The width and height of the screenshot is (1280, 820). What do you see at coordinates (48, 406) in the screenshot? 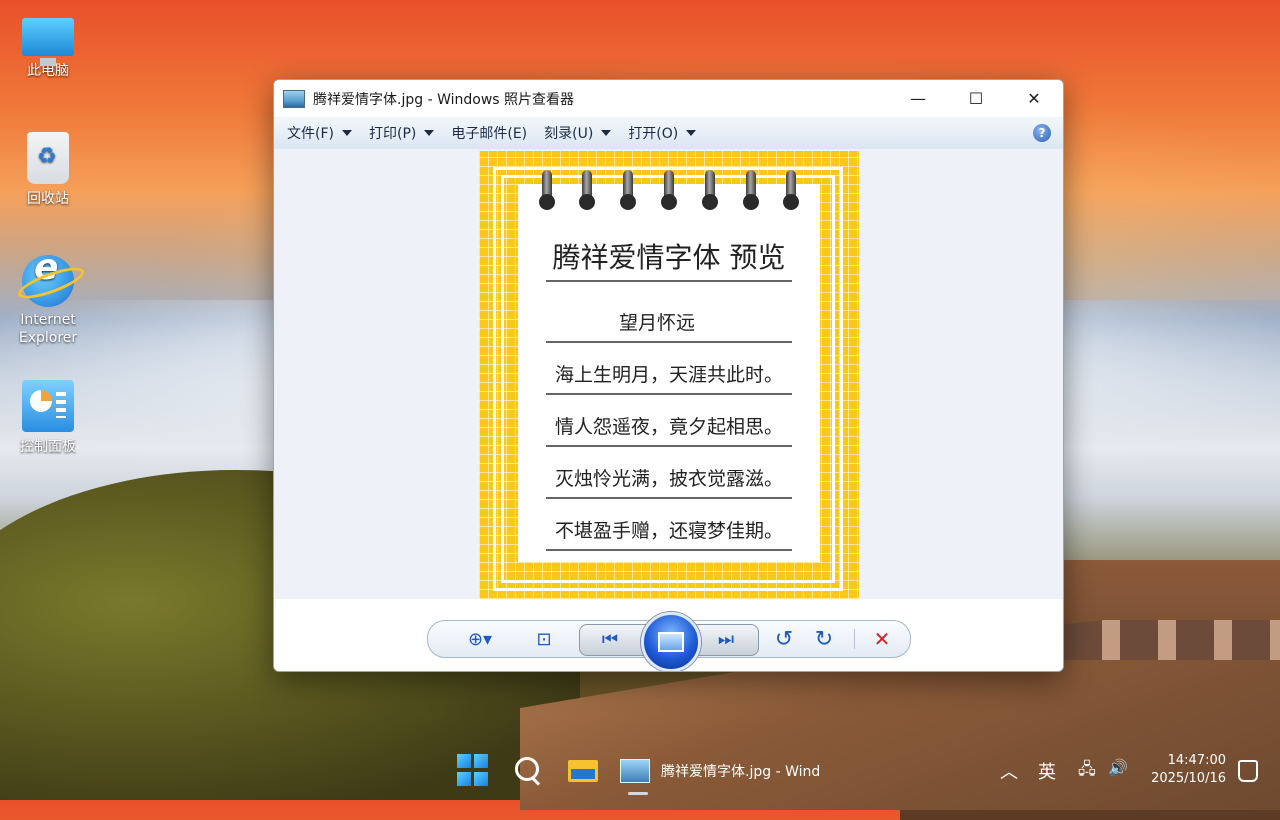
I see `control-panel-icon` at bounding box center [48, 406].